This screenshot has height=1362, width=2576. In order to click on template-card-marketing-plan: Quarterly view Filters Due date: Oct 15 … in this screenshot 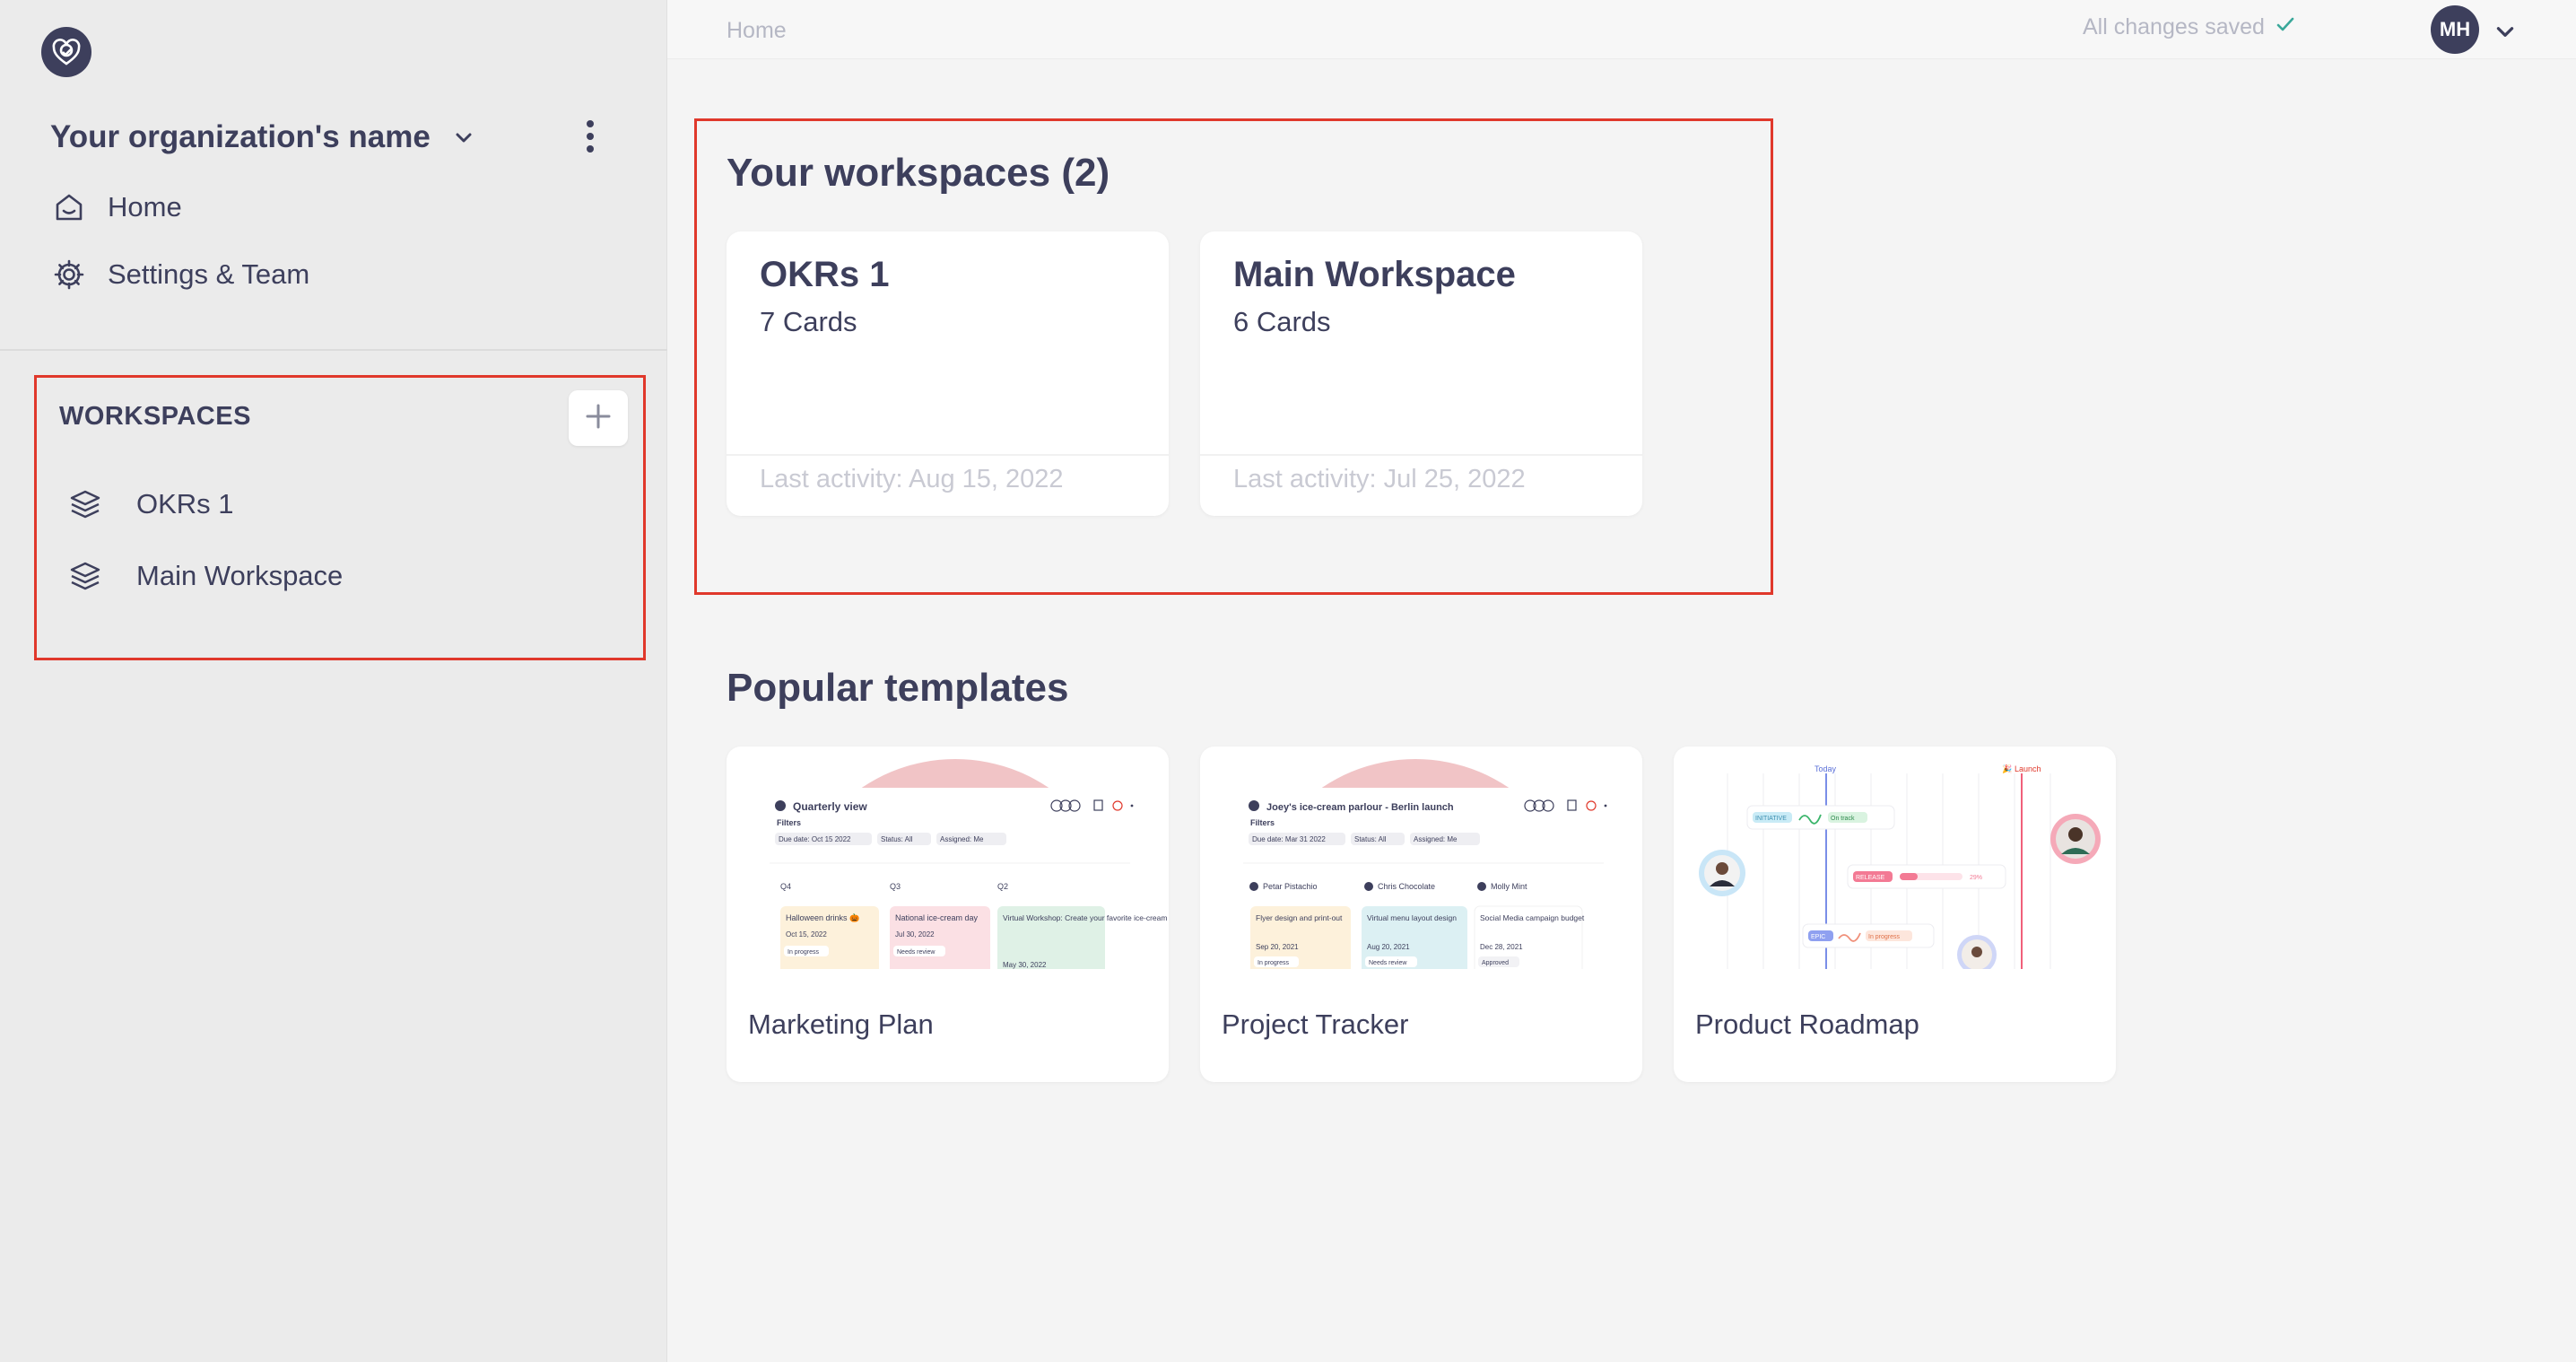, I will do `click(948, 914)`.